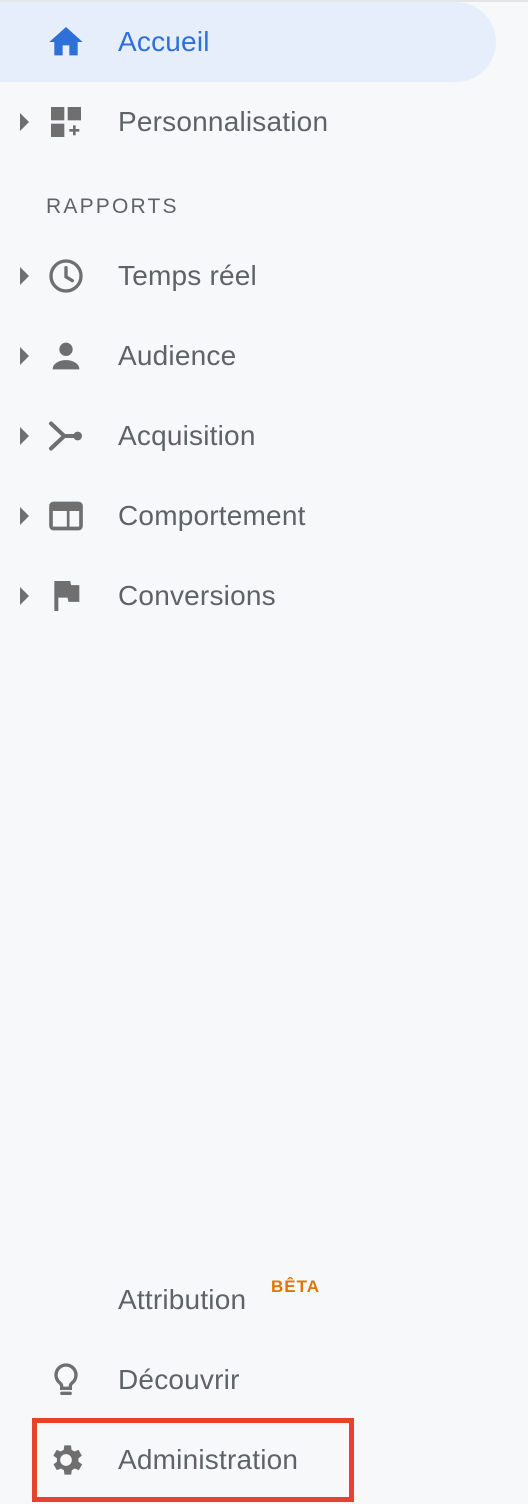 Image resolution: width=528 pixels, height=1504 pixels. What do you see at coordinates (212, 515) in the screenshot?
I see `nav-item-behavior-label: Comportement` at bounding box center [212, 515].